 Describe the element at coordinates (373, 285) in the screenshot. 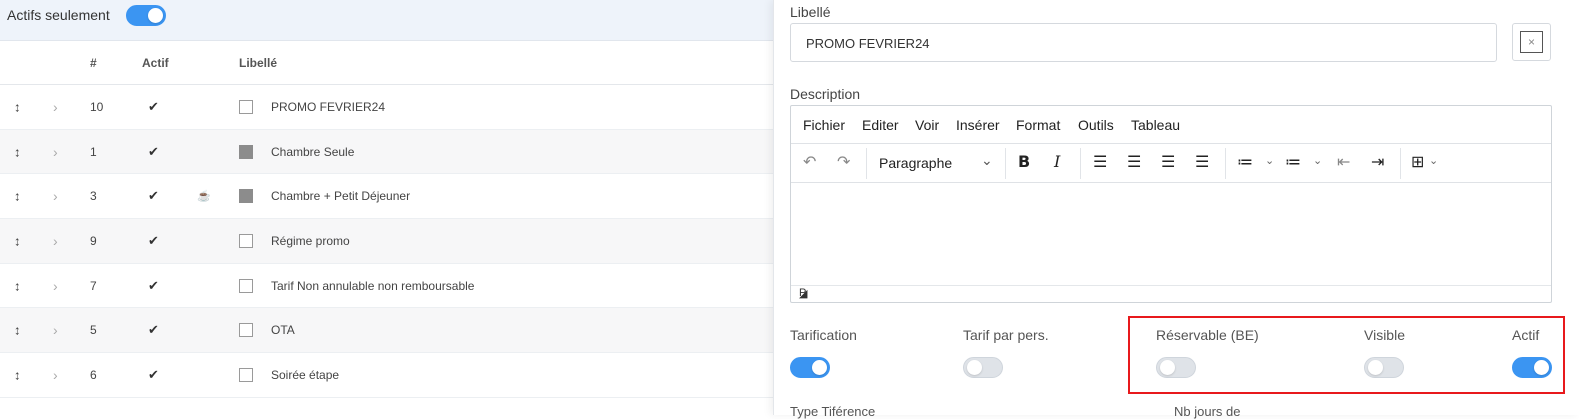

I see `row-label: Tarif Non annulable non remboursable` at that location.